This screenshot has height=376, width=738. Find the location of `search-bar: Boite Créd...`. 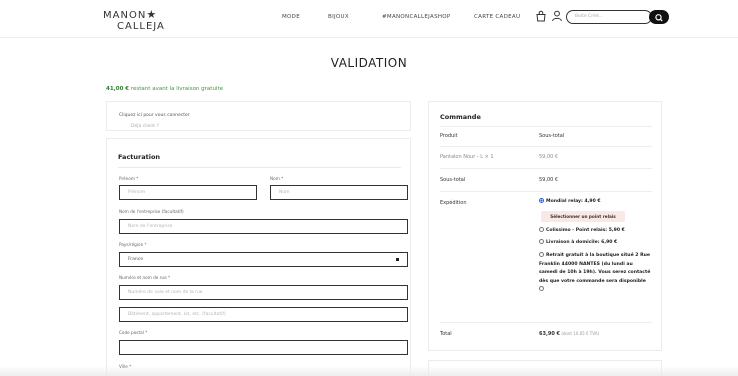

search-bar: Boite Créd... is located at coordinates (617, 17).